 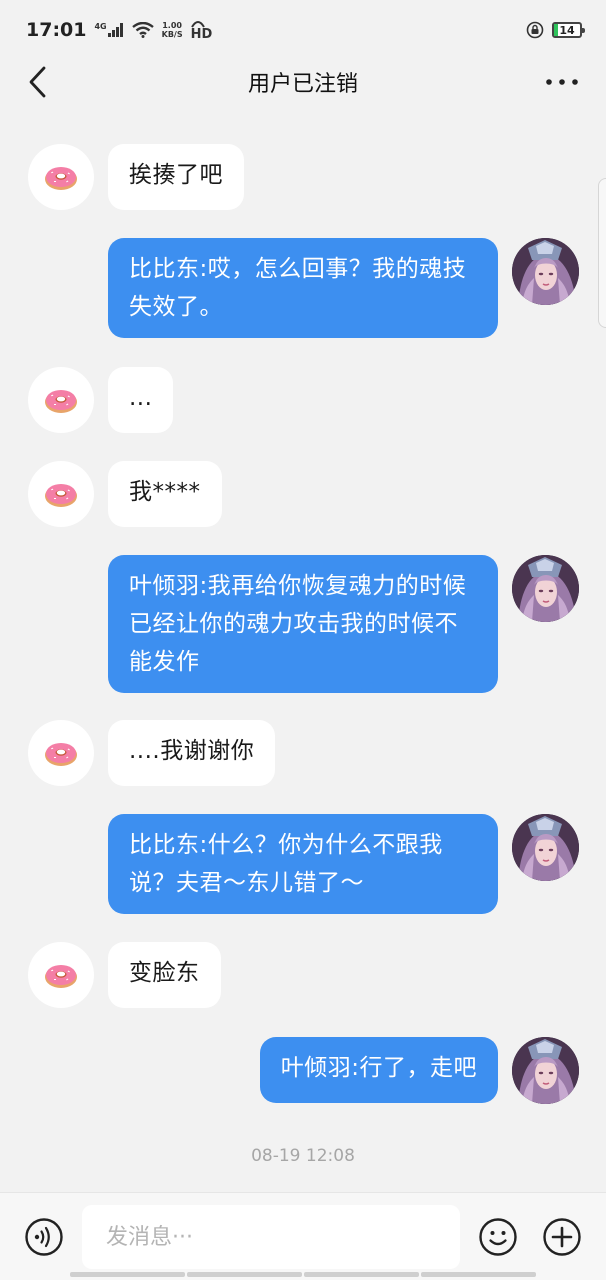 I want to click on battery-icon: 14, so click(x=568, y=30).